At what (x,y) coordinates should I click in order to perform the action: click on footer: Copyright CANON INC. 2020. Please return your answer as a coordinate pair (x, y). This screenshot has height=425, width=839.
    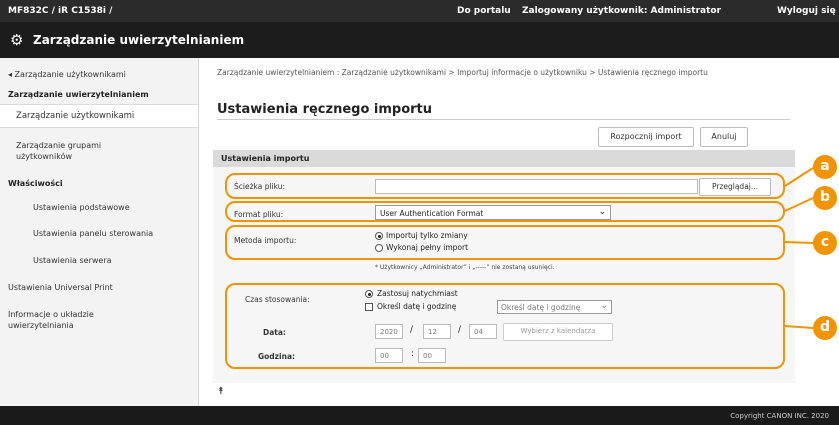
    Looking at the image, I should click on (419, 415).